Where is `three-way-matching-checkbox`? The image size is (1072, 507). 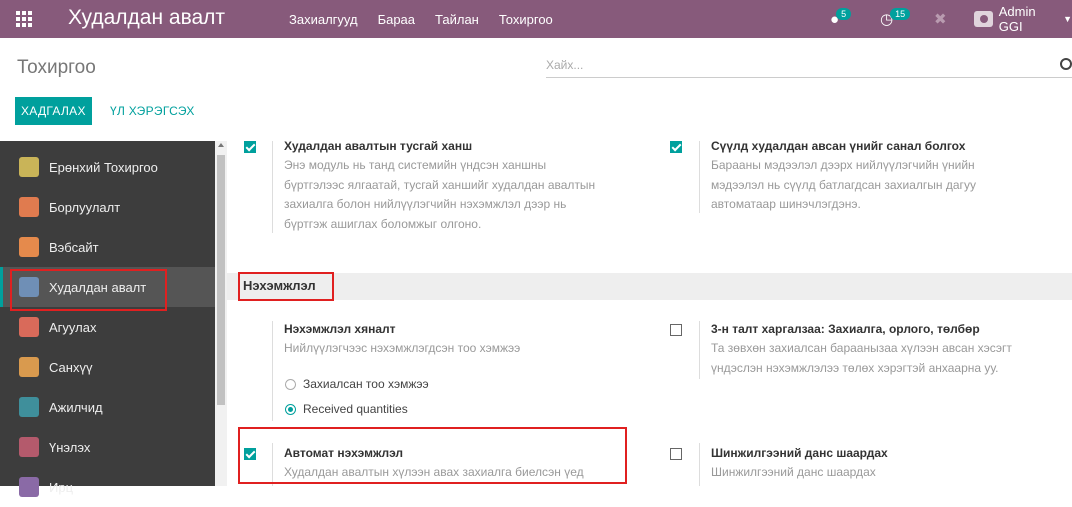
three-way-matching-checkbox is located at coordinates (676, 330).